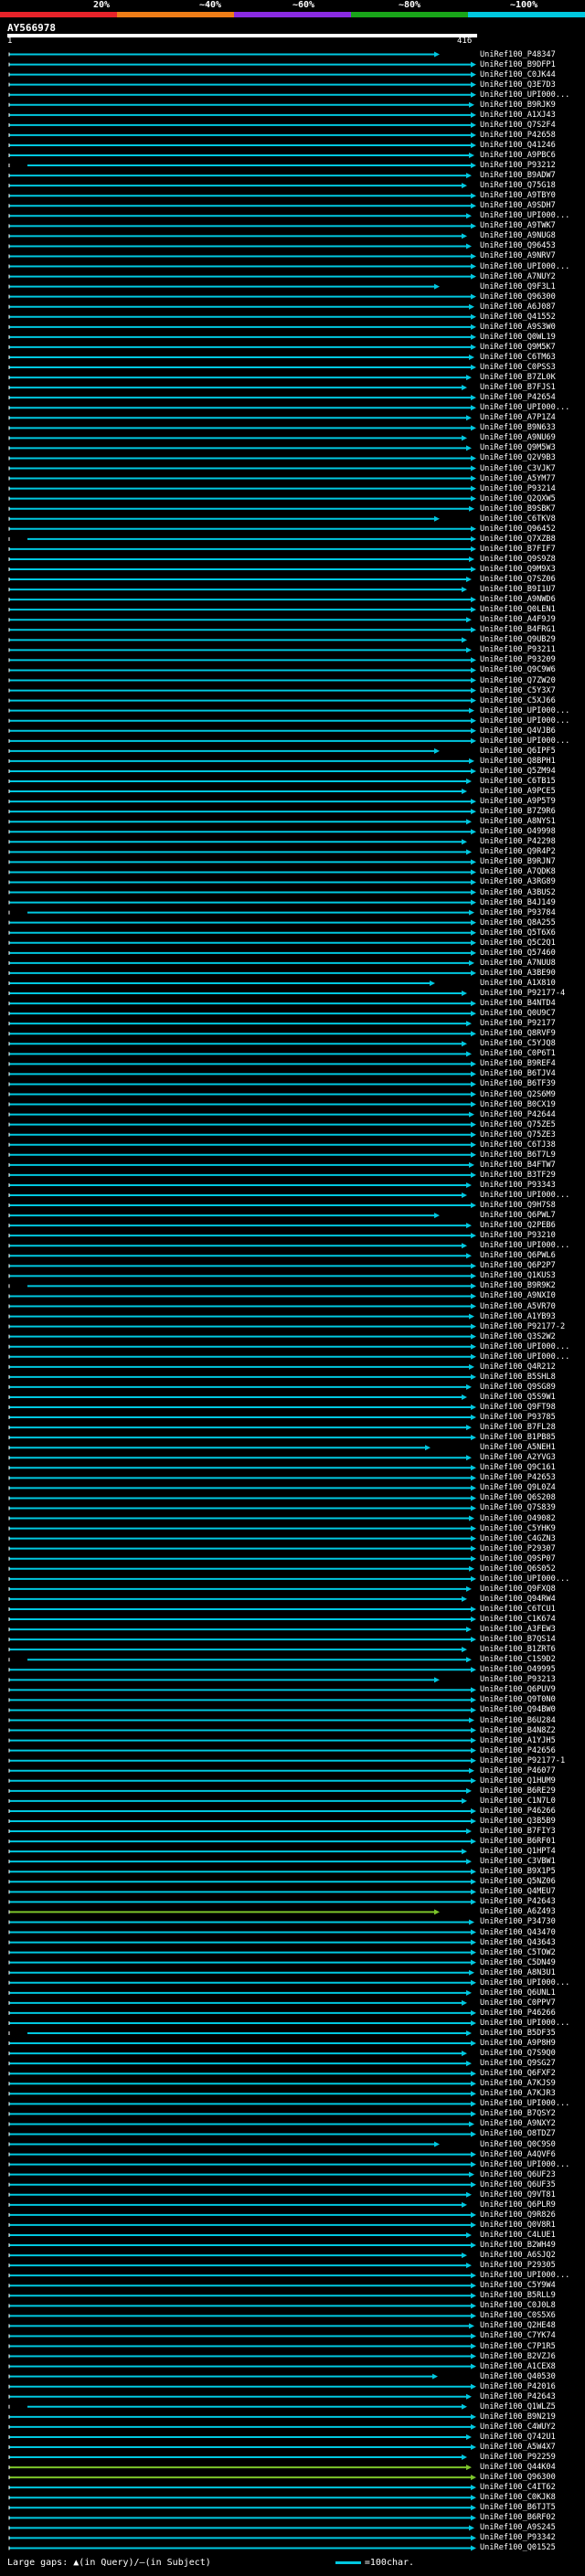  Describe the element at coordinates (531, 135) in the screenshot. I see `hit-label: UniRef100_P42658` at that location.